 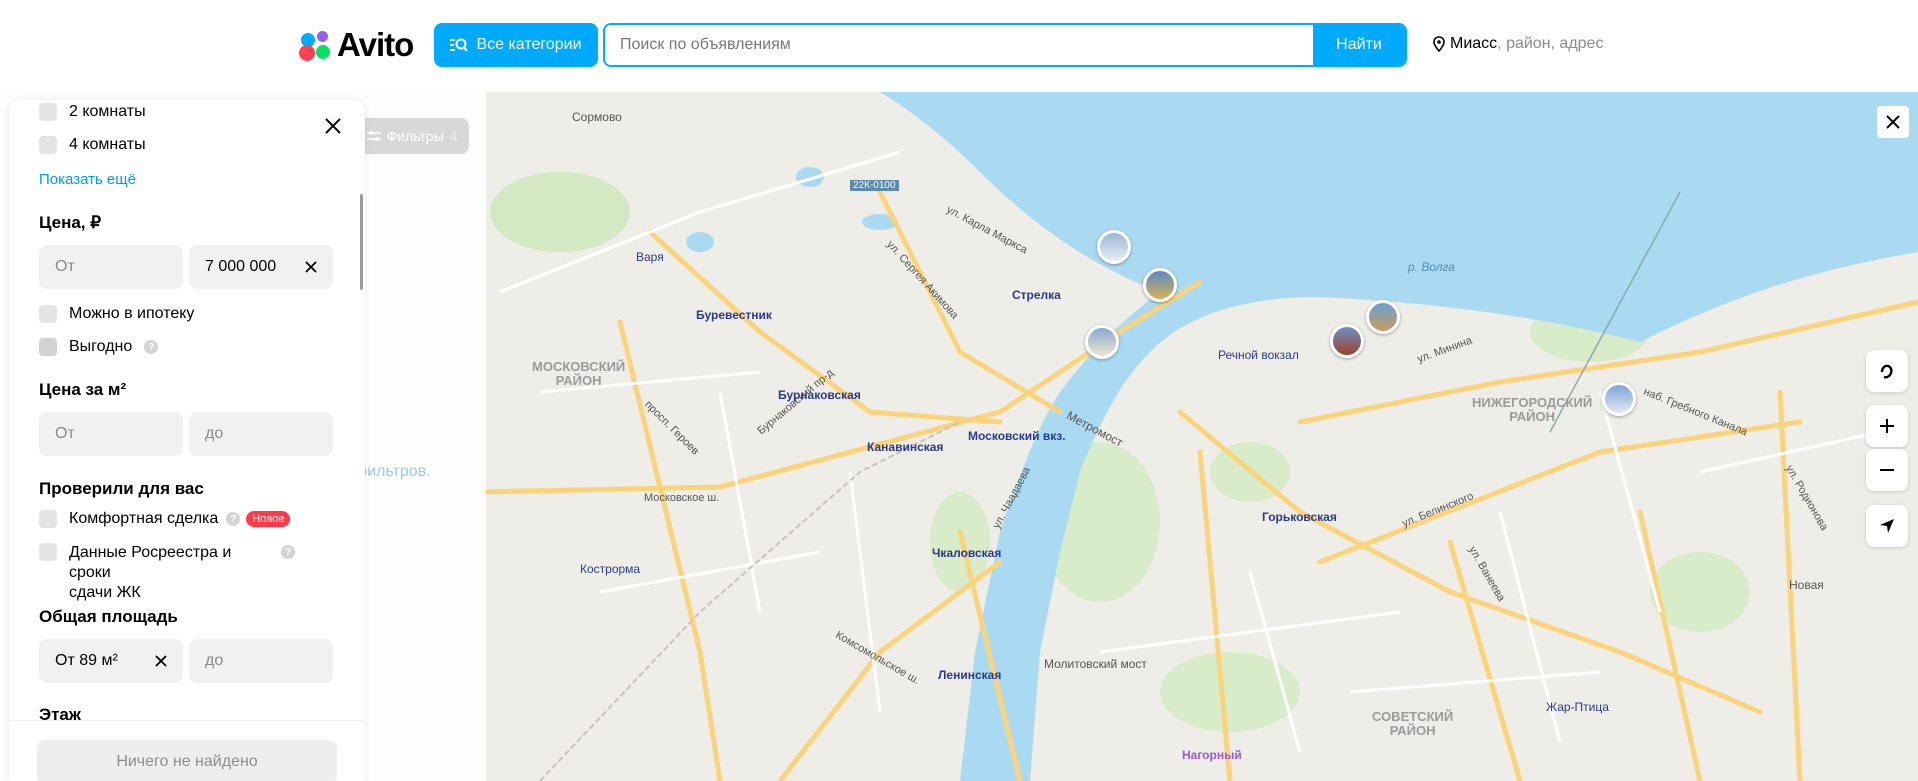 What do you see at coordinates (874, 185) in the screenshot?
I see `map-label-road-22k: 22К-0100` at bounding box center [874, 185].